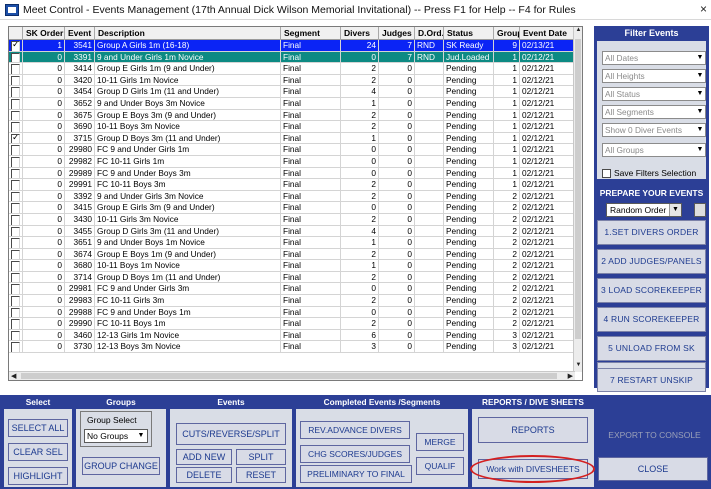 The image size is (711, 489). Describe the element at coordinates (654, 76) in the screenshot. I see `heights-filter: All Heights ▼` at that location.